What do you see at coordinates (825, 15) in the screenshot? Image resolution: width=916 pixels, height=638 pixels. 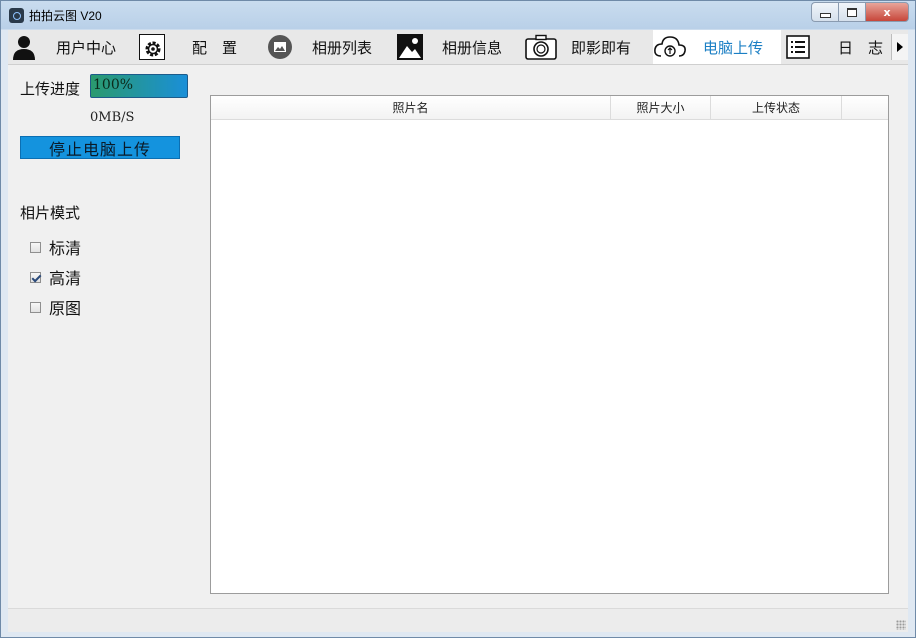 I see `minimize-icon` at bounding box center [825, 15].